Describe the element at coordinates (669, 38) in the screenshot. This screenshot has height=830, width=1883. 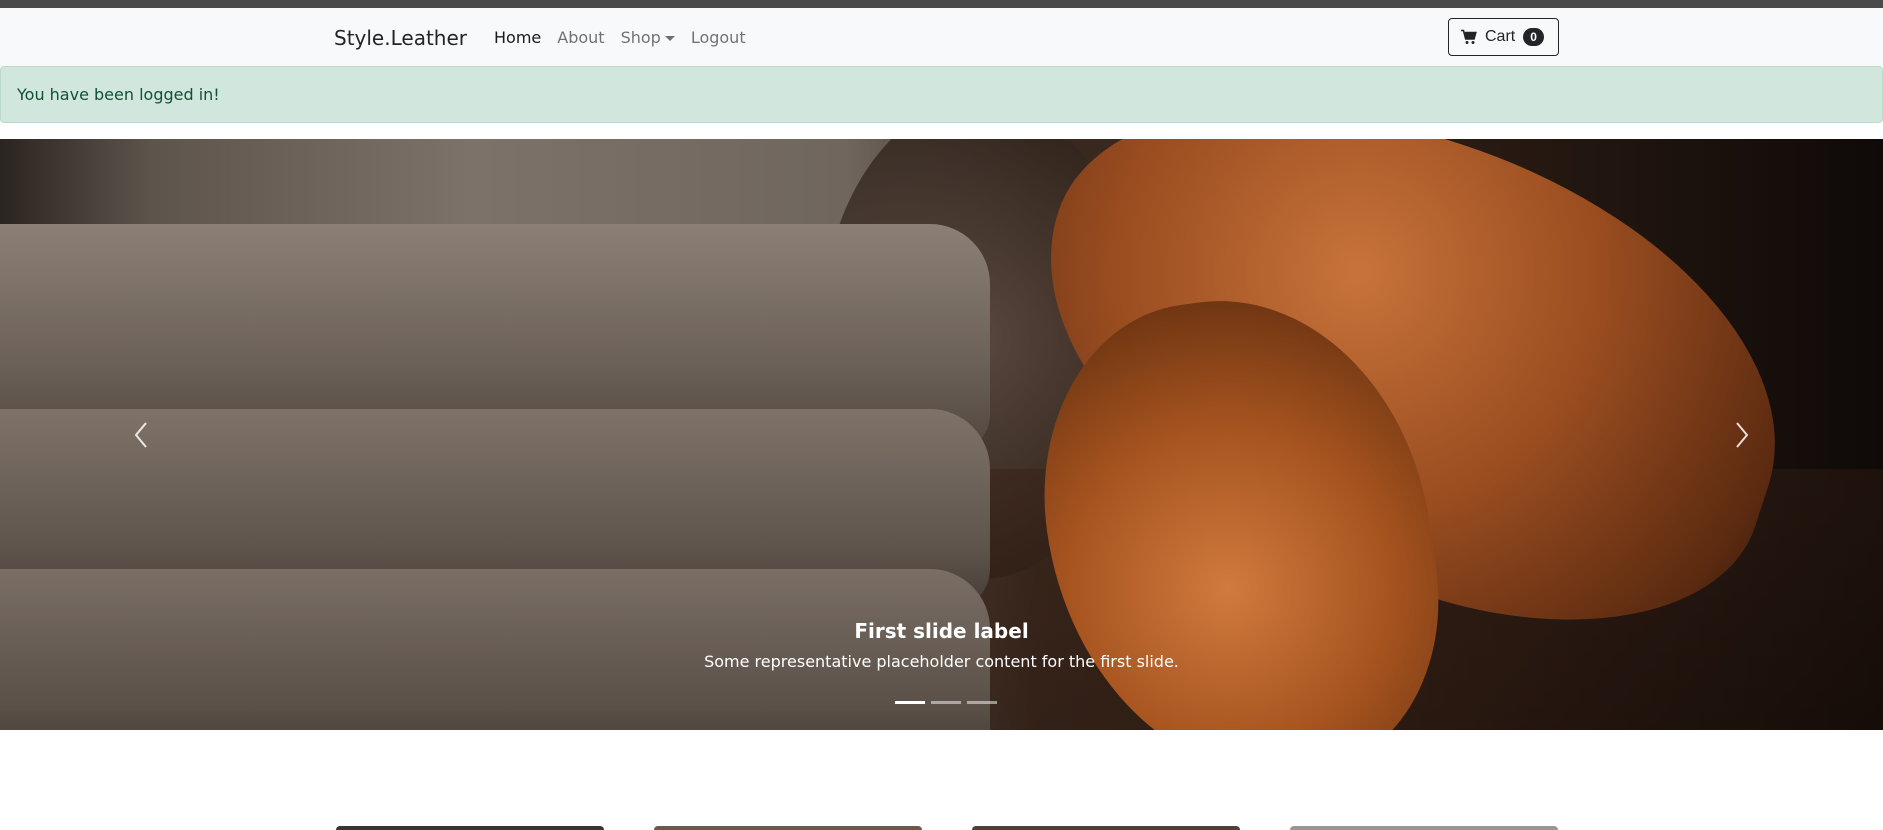
I see `caret-down-icon` at that location.